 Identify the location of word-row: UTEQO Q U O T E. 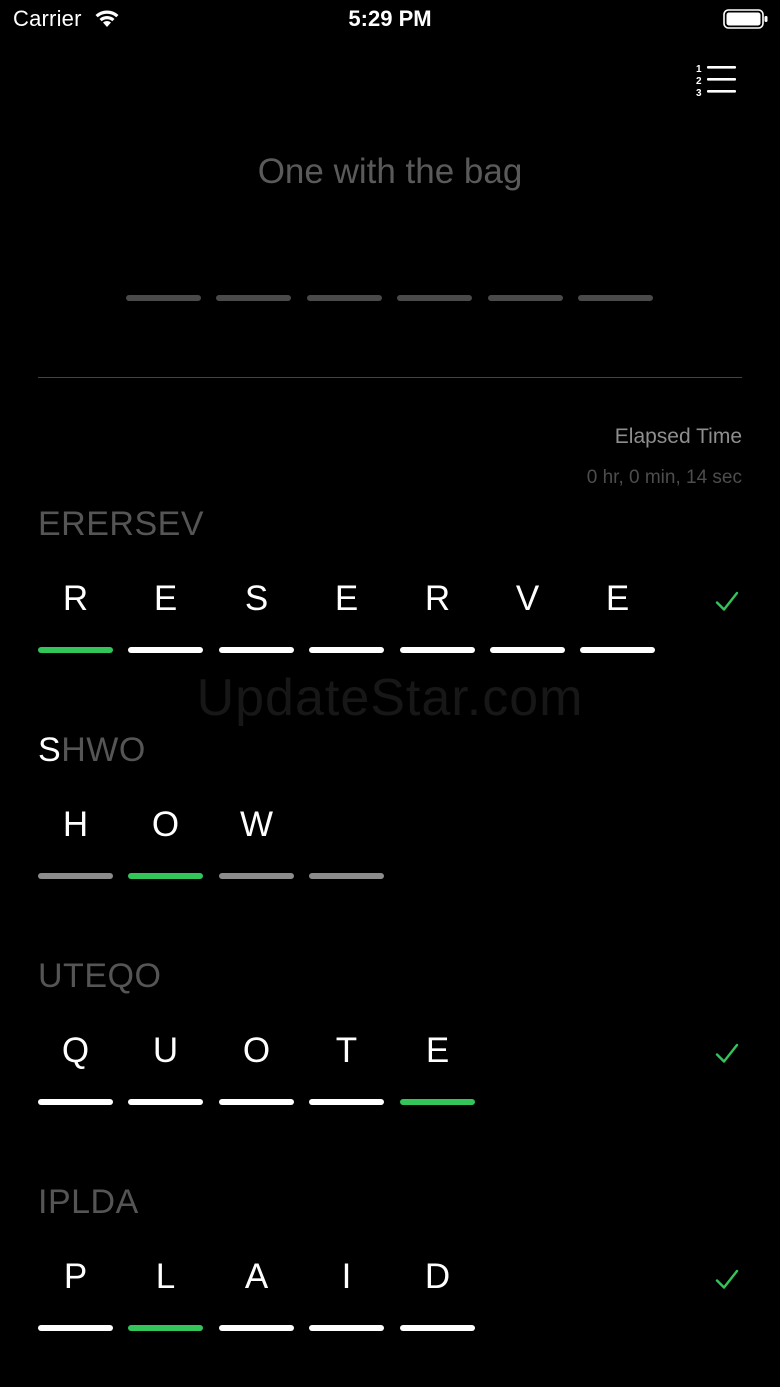
(390, 1057).